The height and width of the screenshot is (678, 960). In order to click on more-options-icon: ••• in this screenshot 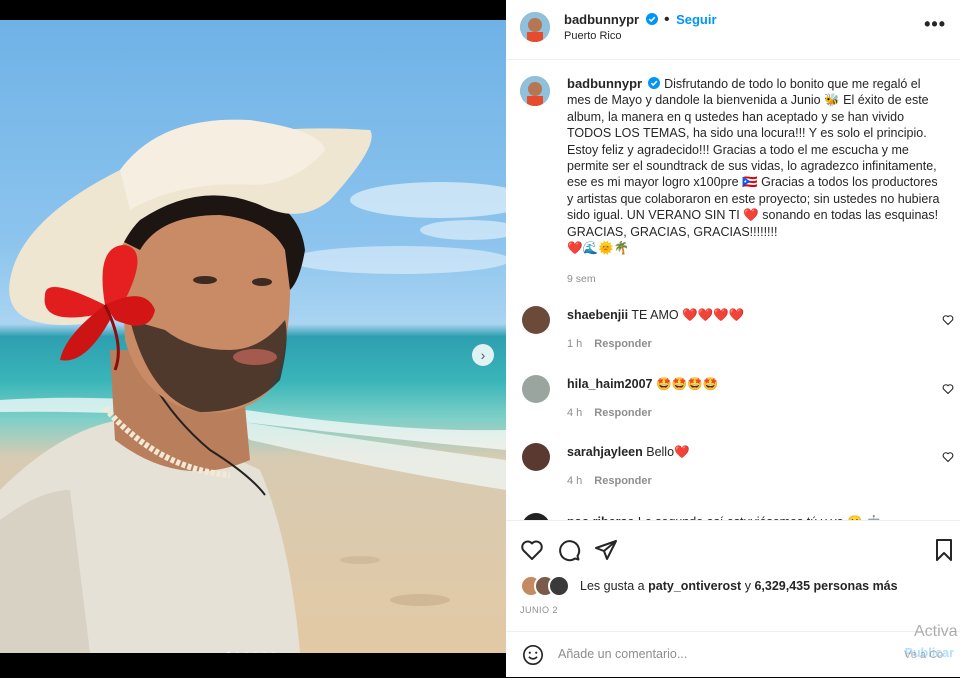, I will do `click(935, 24)`.